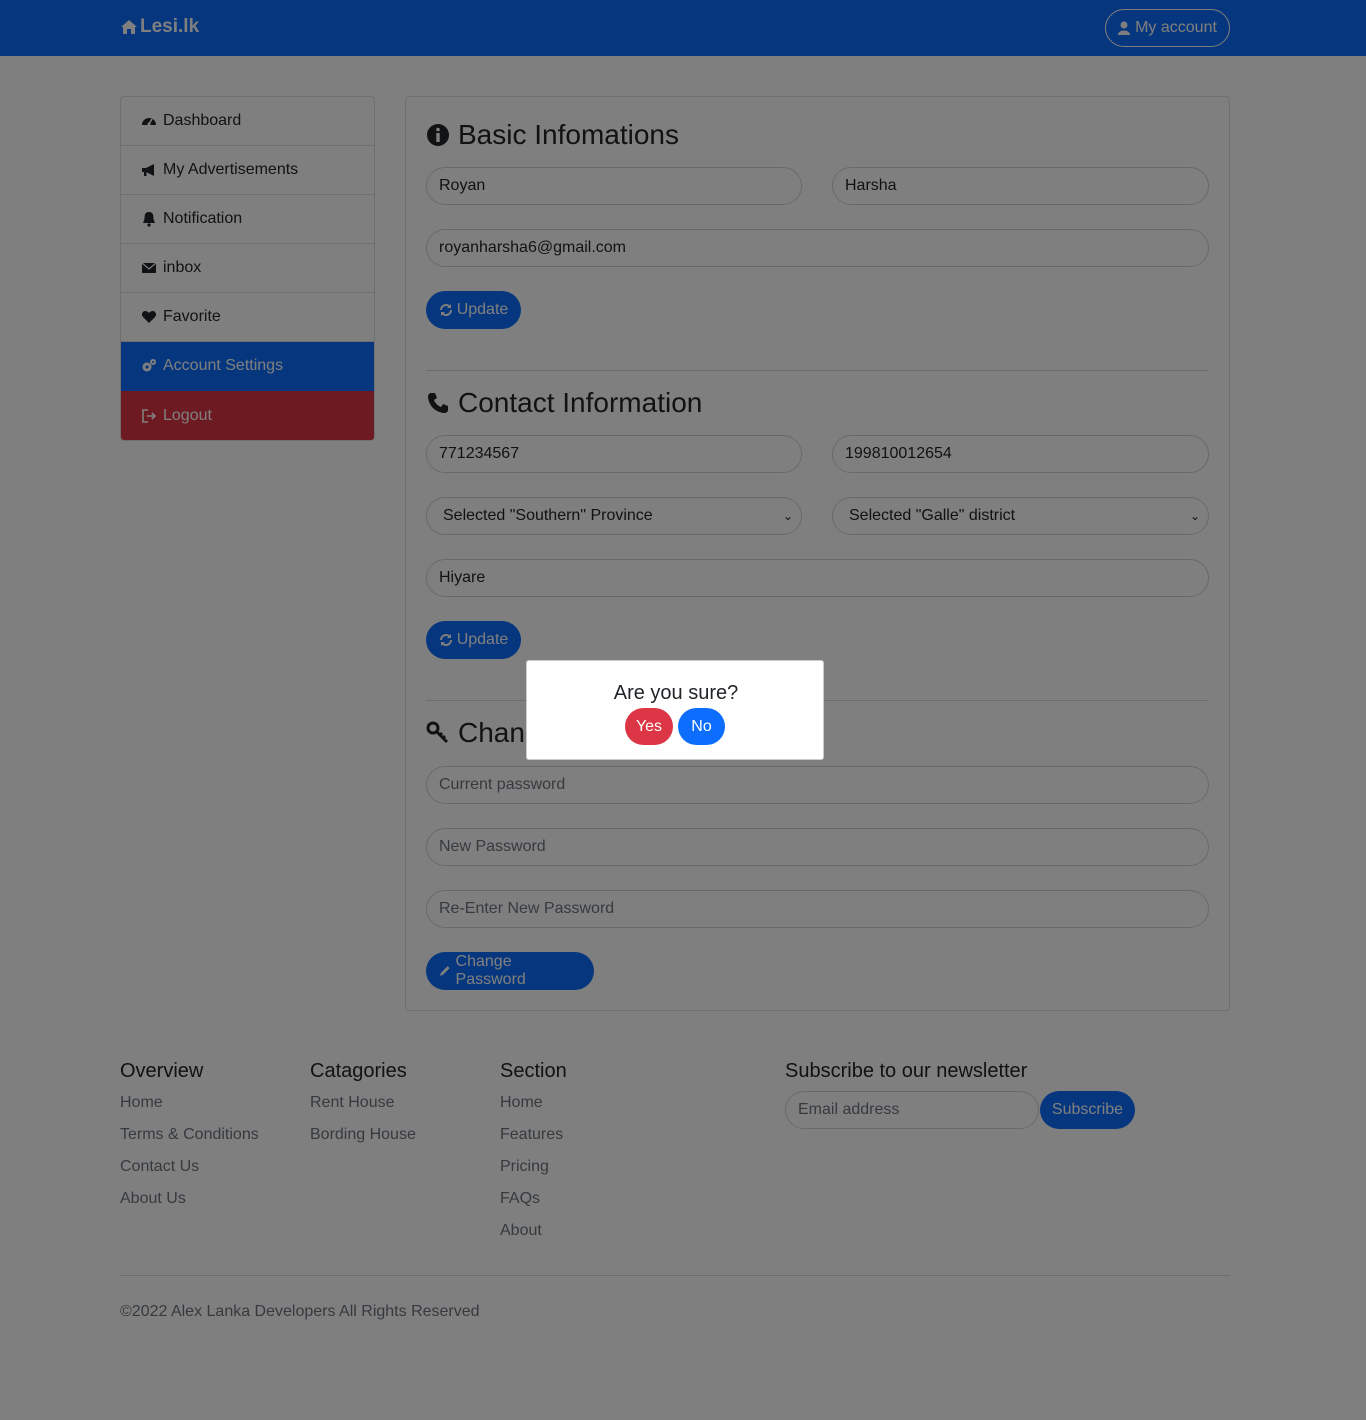 This screenshot has width=1366, height=1420. What do you see at coordinates (675, 710) in the screenshot?
I see `confirm-dialog: Are you sure? Yes No` at bounding box center [675, 710].